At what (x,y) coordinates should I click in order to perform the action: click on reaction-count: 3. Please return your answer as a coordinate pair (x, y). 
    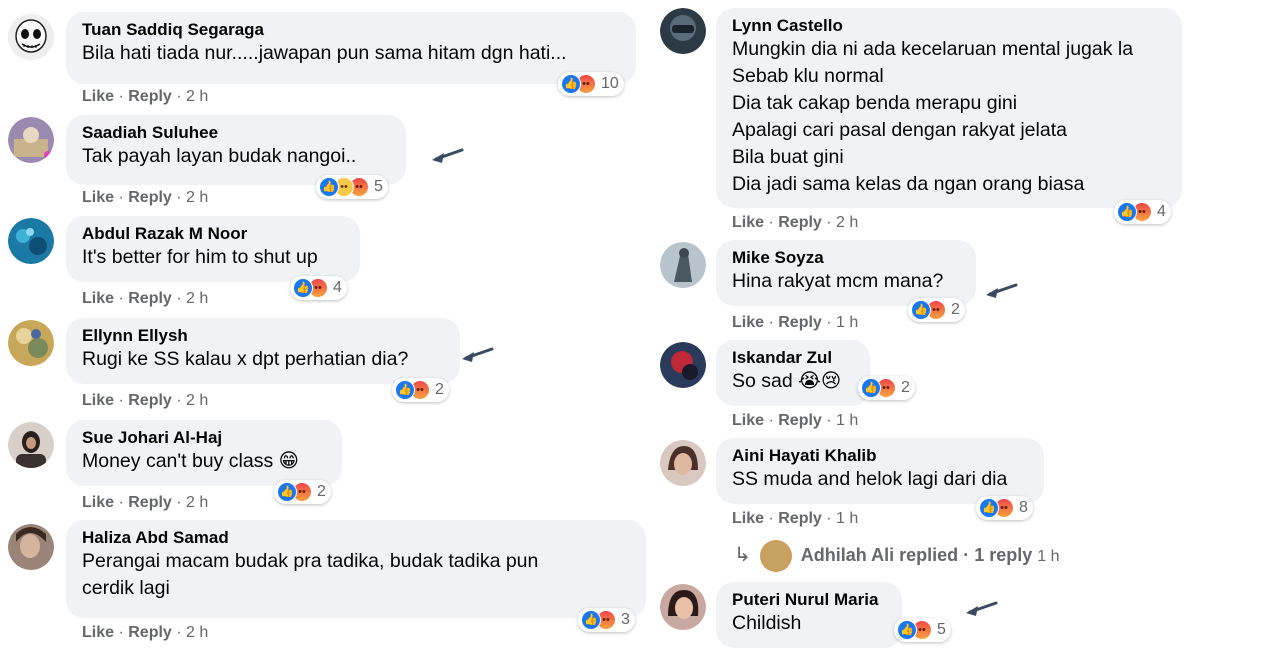
    Looking at the image, I should click on (625, 619).